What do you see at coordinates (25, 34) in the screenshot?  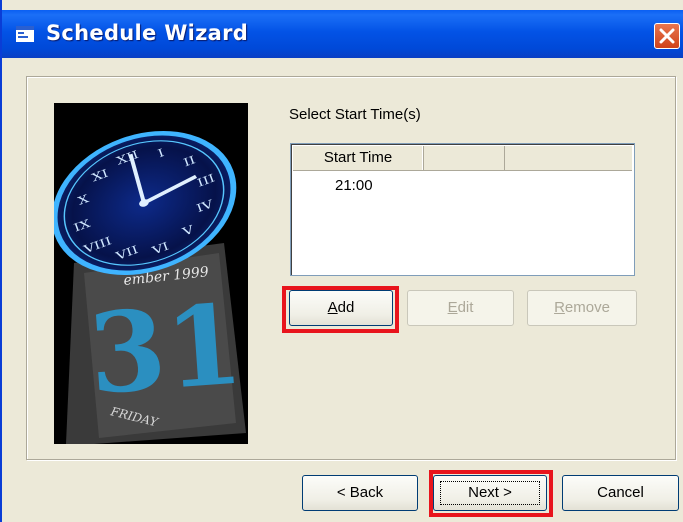 I see `window-app-icon` at bounding box center [25, 34].